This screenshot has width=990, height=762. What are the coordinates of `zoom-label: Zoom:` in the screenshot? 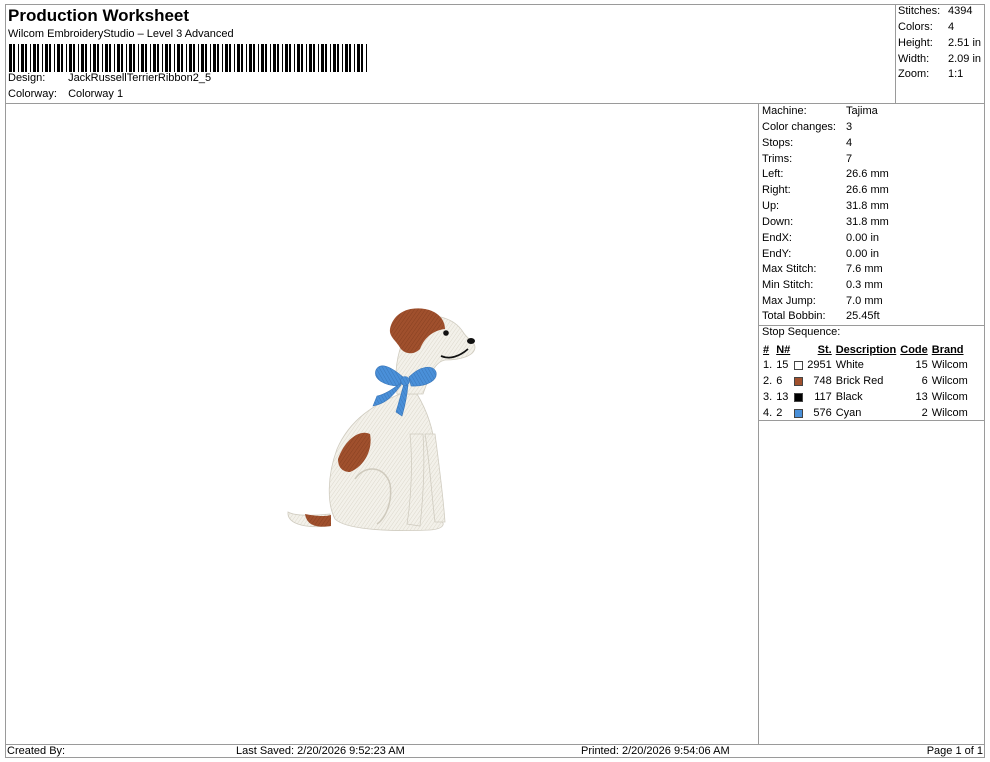 It's located at (914, 74).